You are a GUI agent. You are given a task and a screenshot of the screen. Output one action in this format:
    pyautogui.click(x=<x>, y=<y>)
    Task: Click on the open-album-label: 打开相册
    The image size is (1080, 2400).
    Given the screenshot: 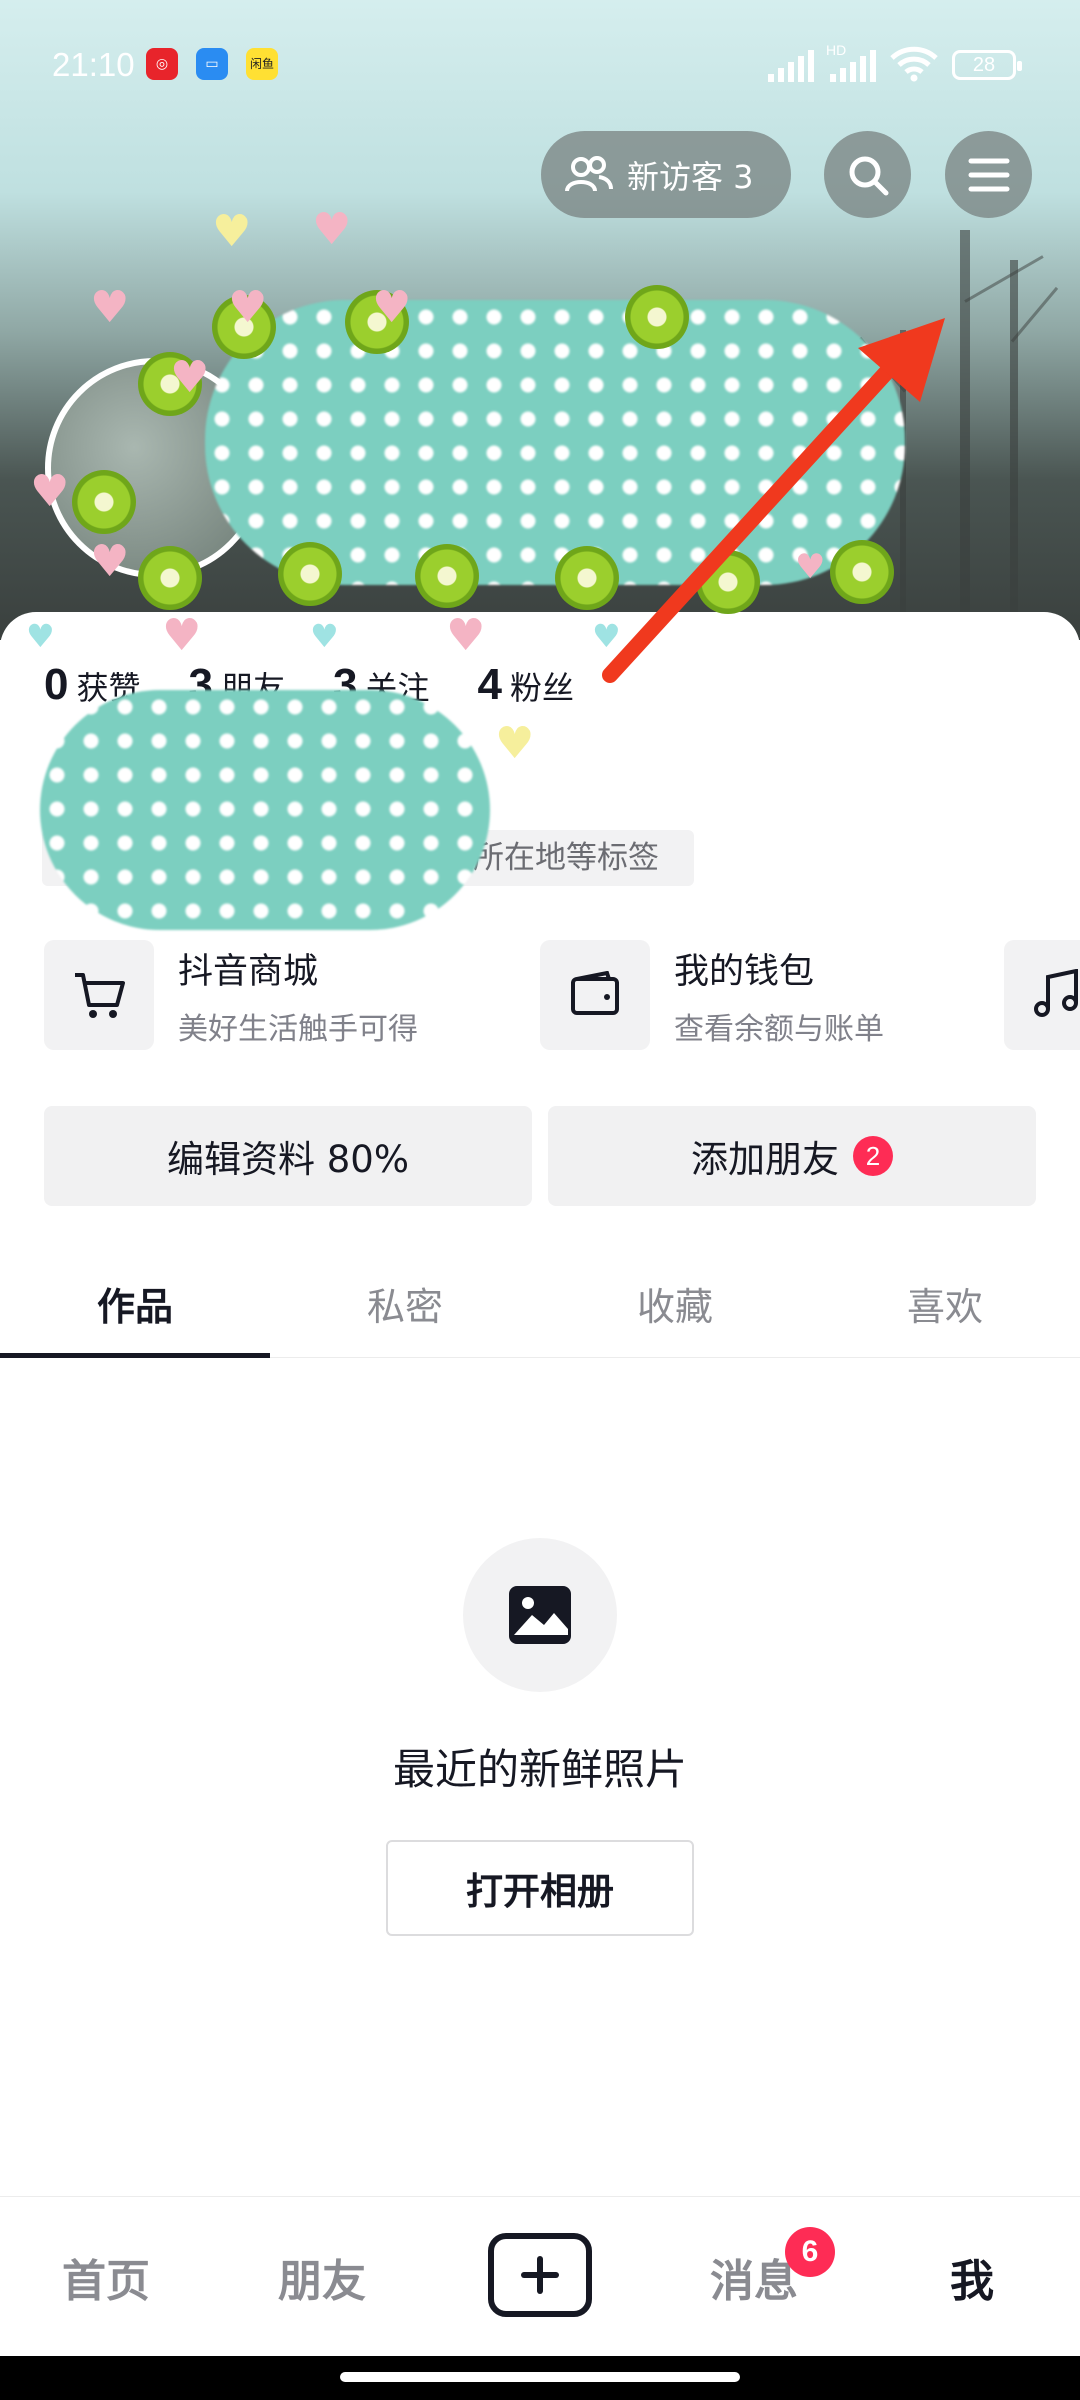 What is the action you would take?
    pyautogui.click(x=540, y=1891)
    